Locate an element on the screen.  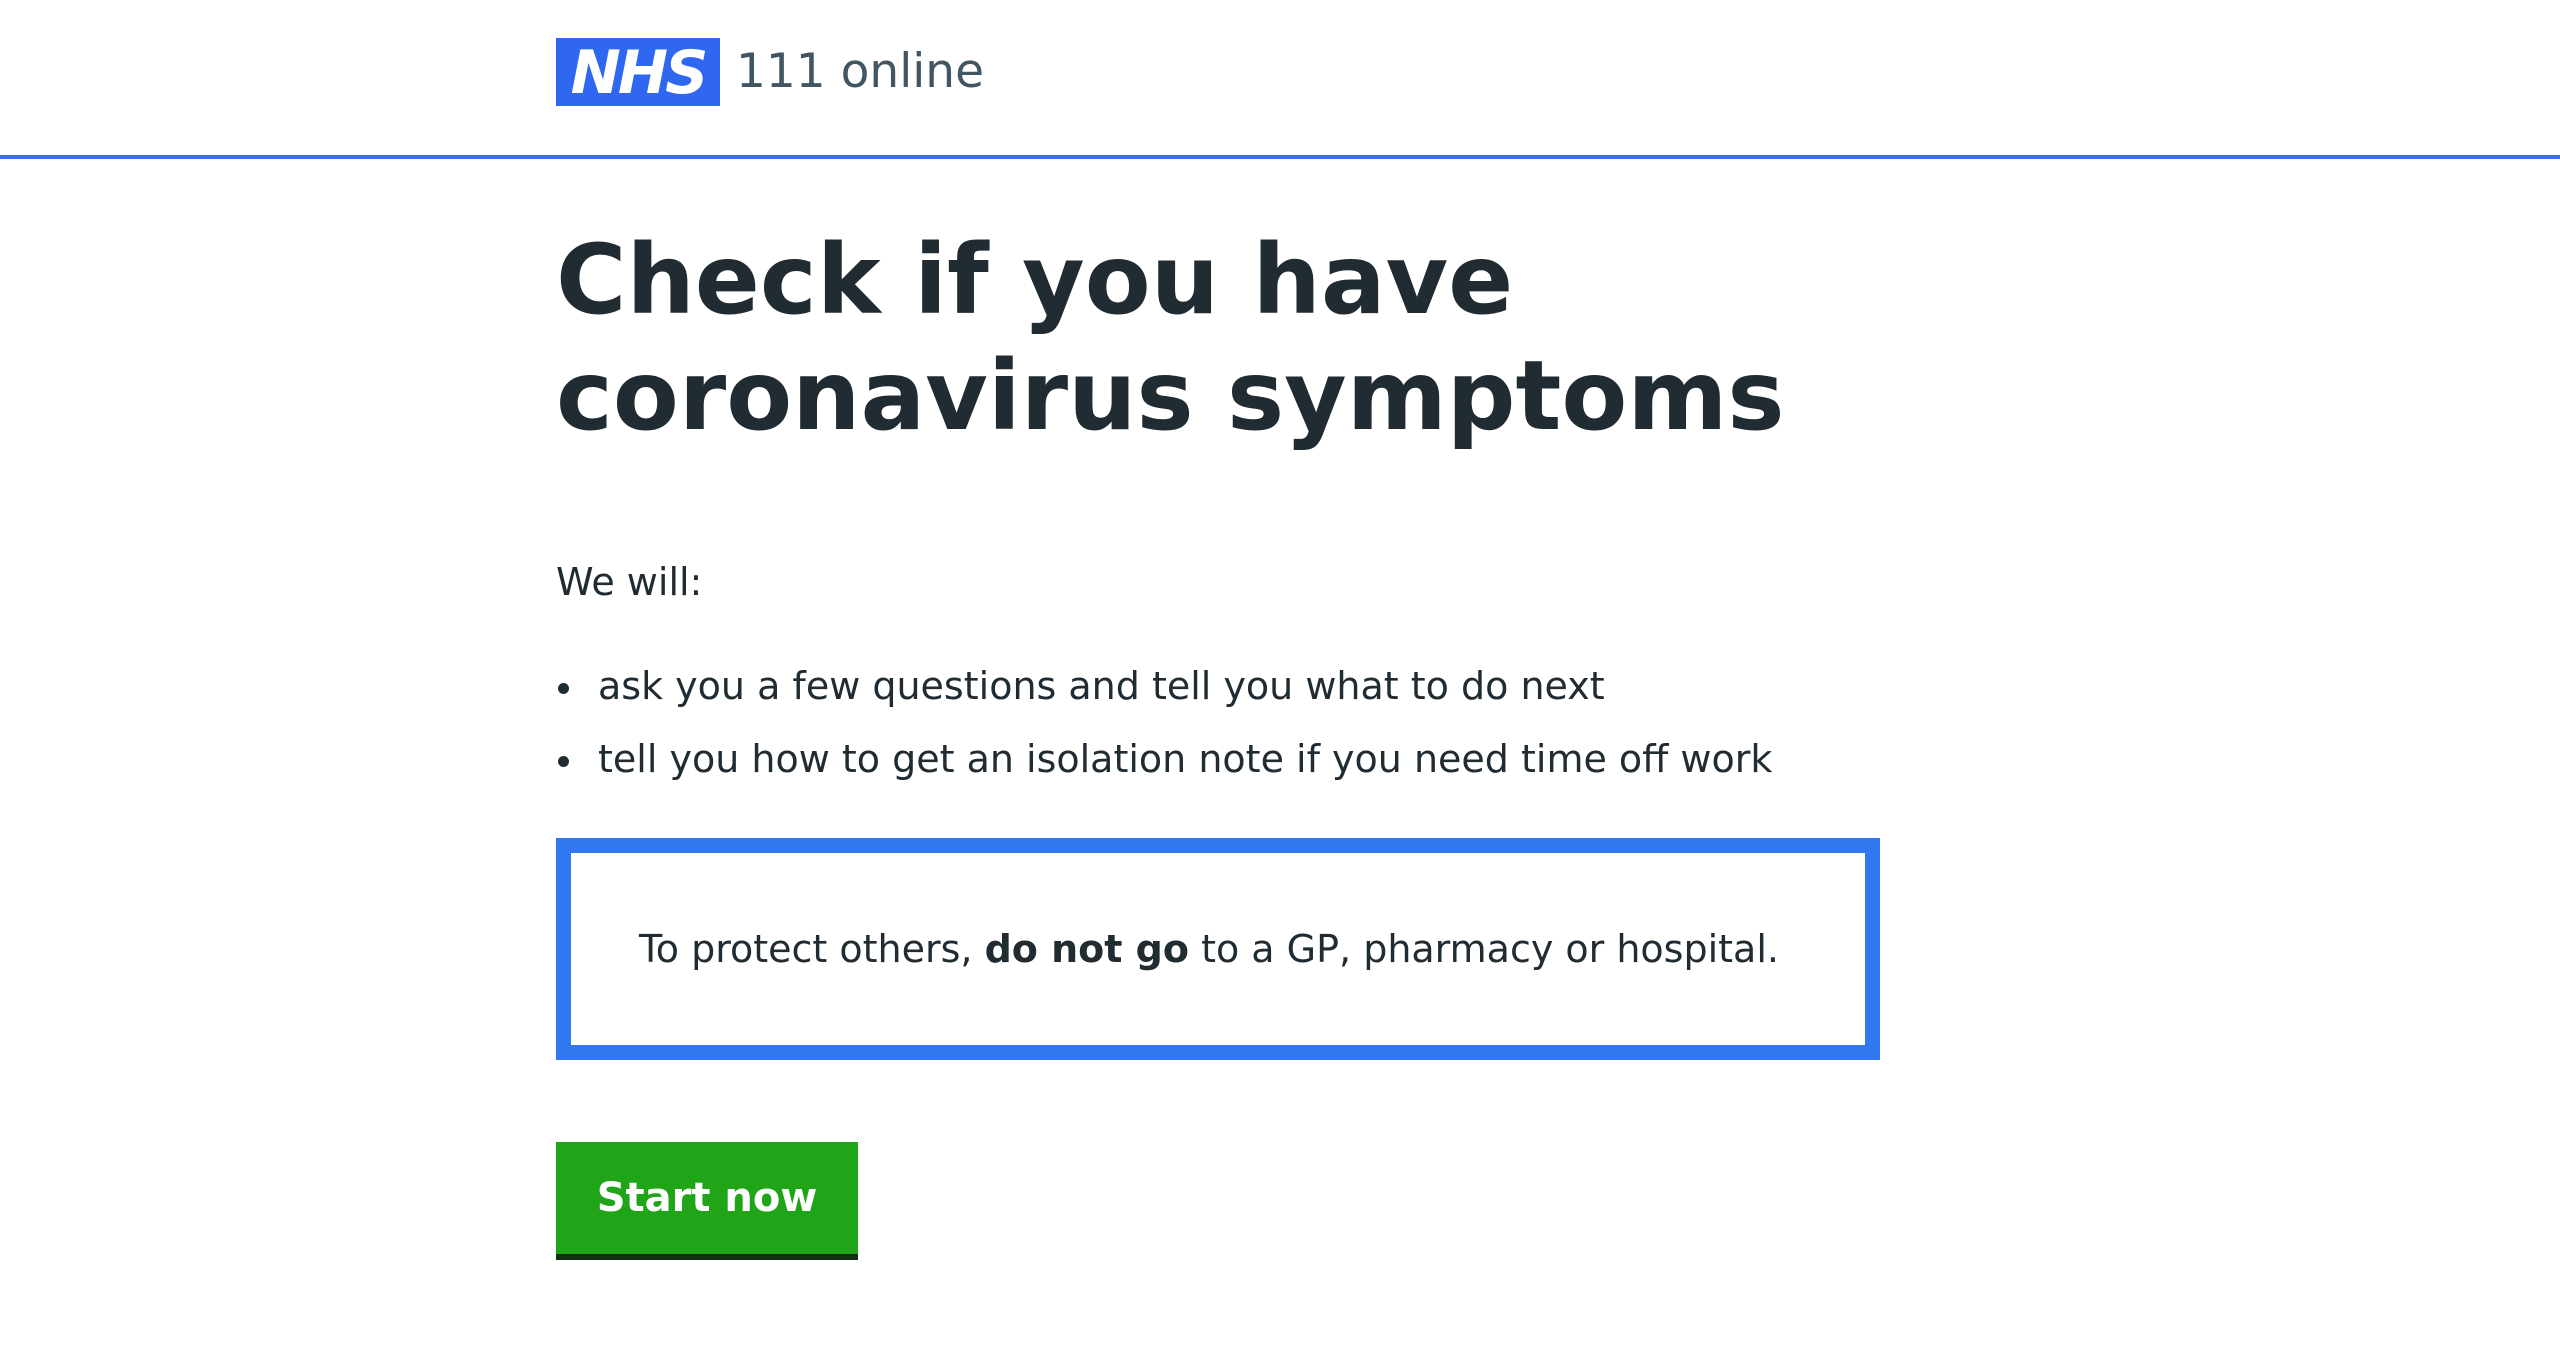
intro-text: We will: is located at coordinates (629, 582).